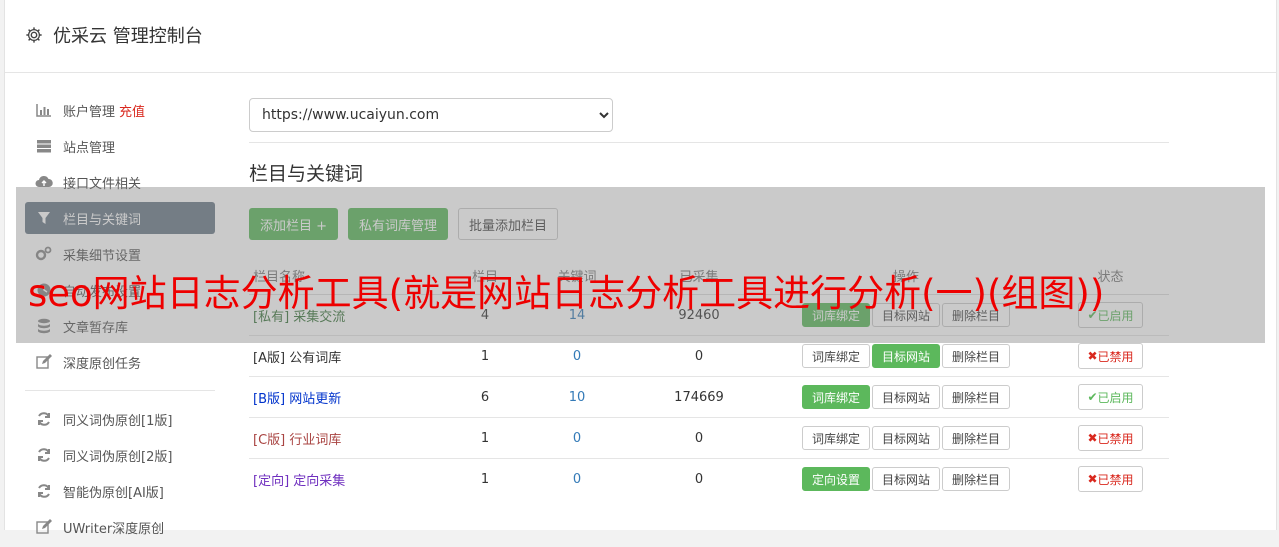 The height and width of the screenshot is (547, 1279). What do you see at coordinates (1092, 397) in the screenshot?
I see `check-icon: ✔` at bounding box center [1092, 397].